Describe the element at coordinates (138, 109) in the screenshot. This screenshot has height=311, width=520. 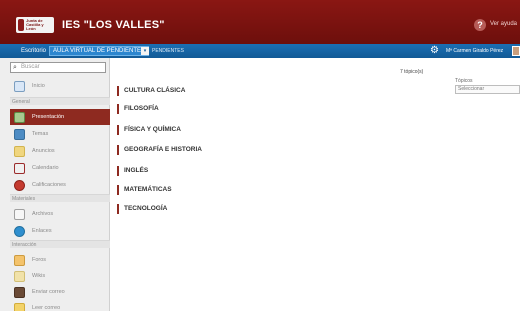
I see `course-filosofia: FILOSOFÍA` at that location.